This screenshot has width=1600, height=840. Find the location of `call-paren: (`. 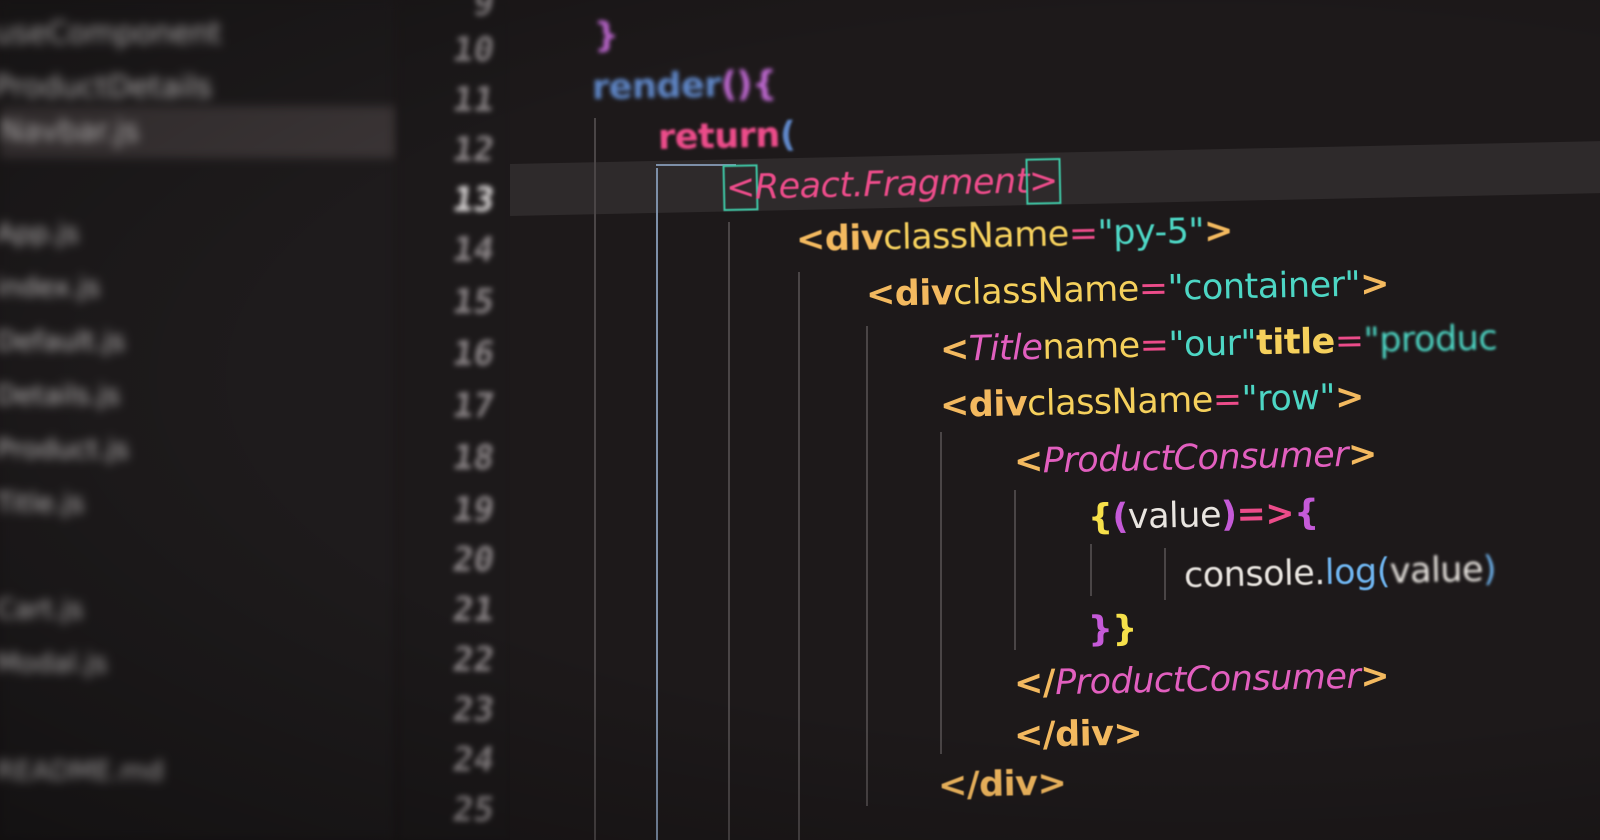

call-paren: ( is located at coordinates (1383, 571).